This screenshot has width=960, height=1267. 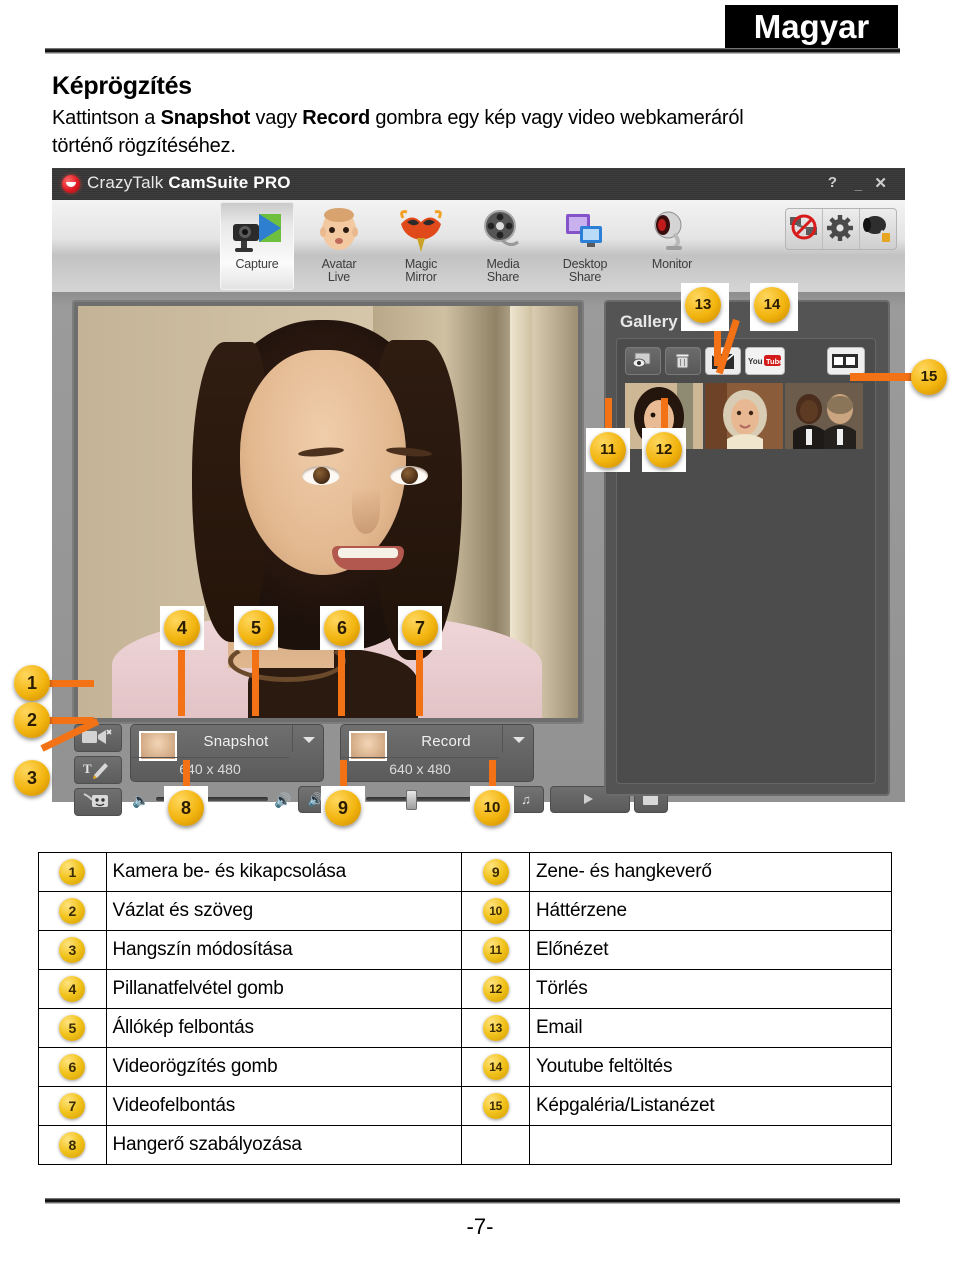 What do you see at coordinates (339, 246) in the screenshot?
I see `tab-avatar-live: Avatar Live` at bounding box center [339, 246].